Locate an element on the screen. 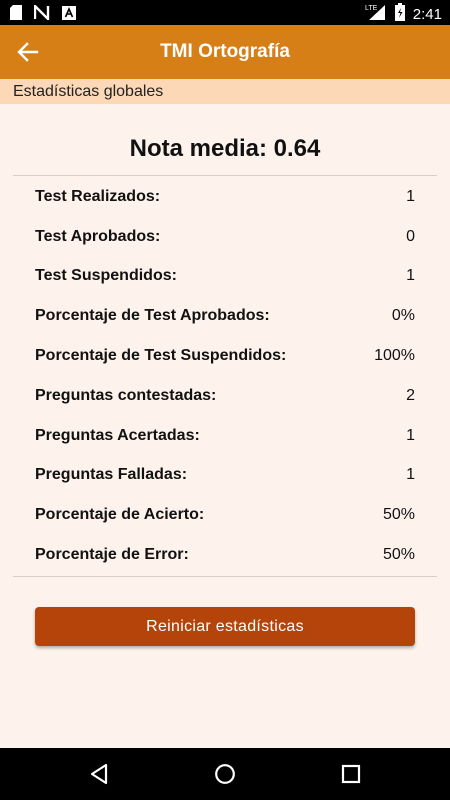 The width and height of the screenshot is (450, 800). stat-row: Porcentaje de Test Suspendidos: 100% is located at coordinates (225, 356).